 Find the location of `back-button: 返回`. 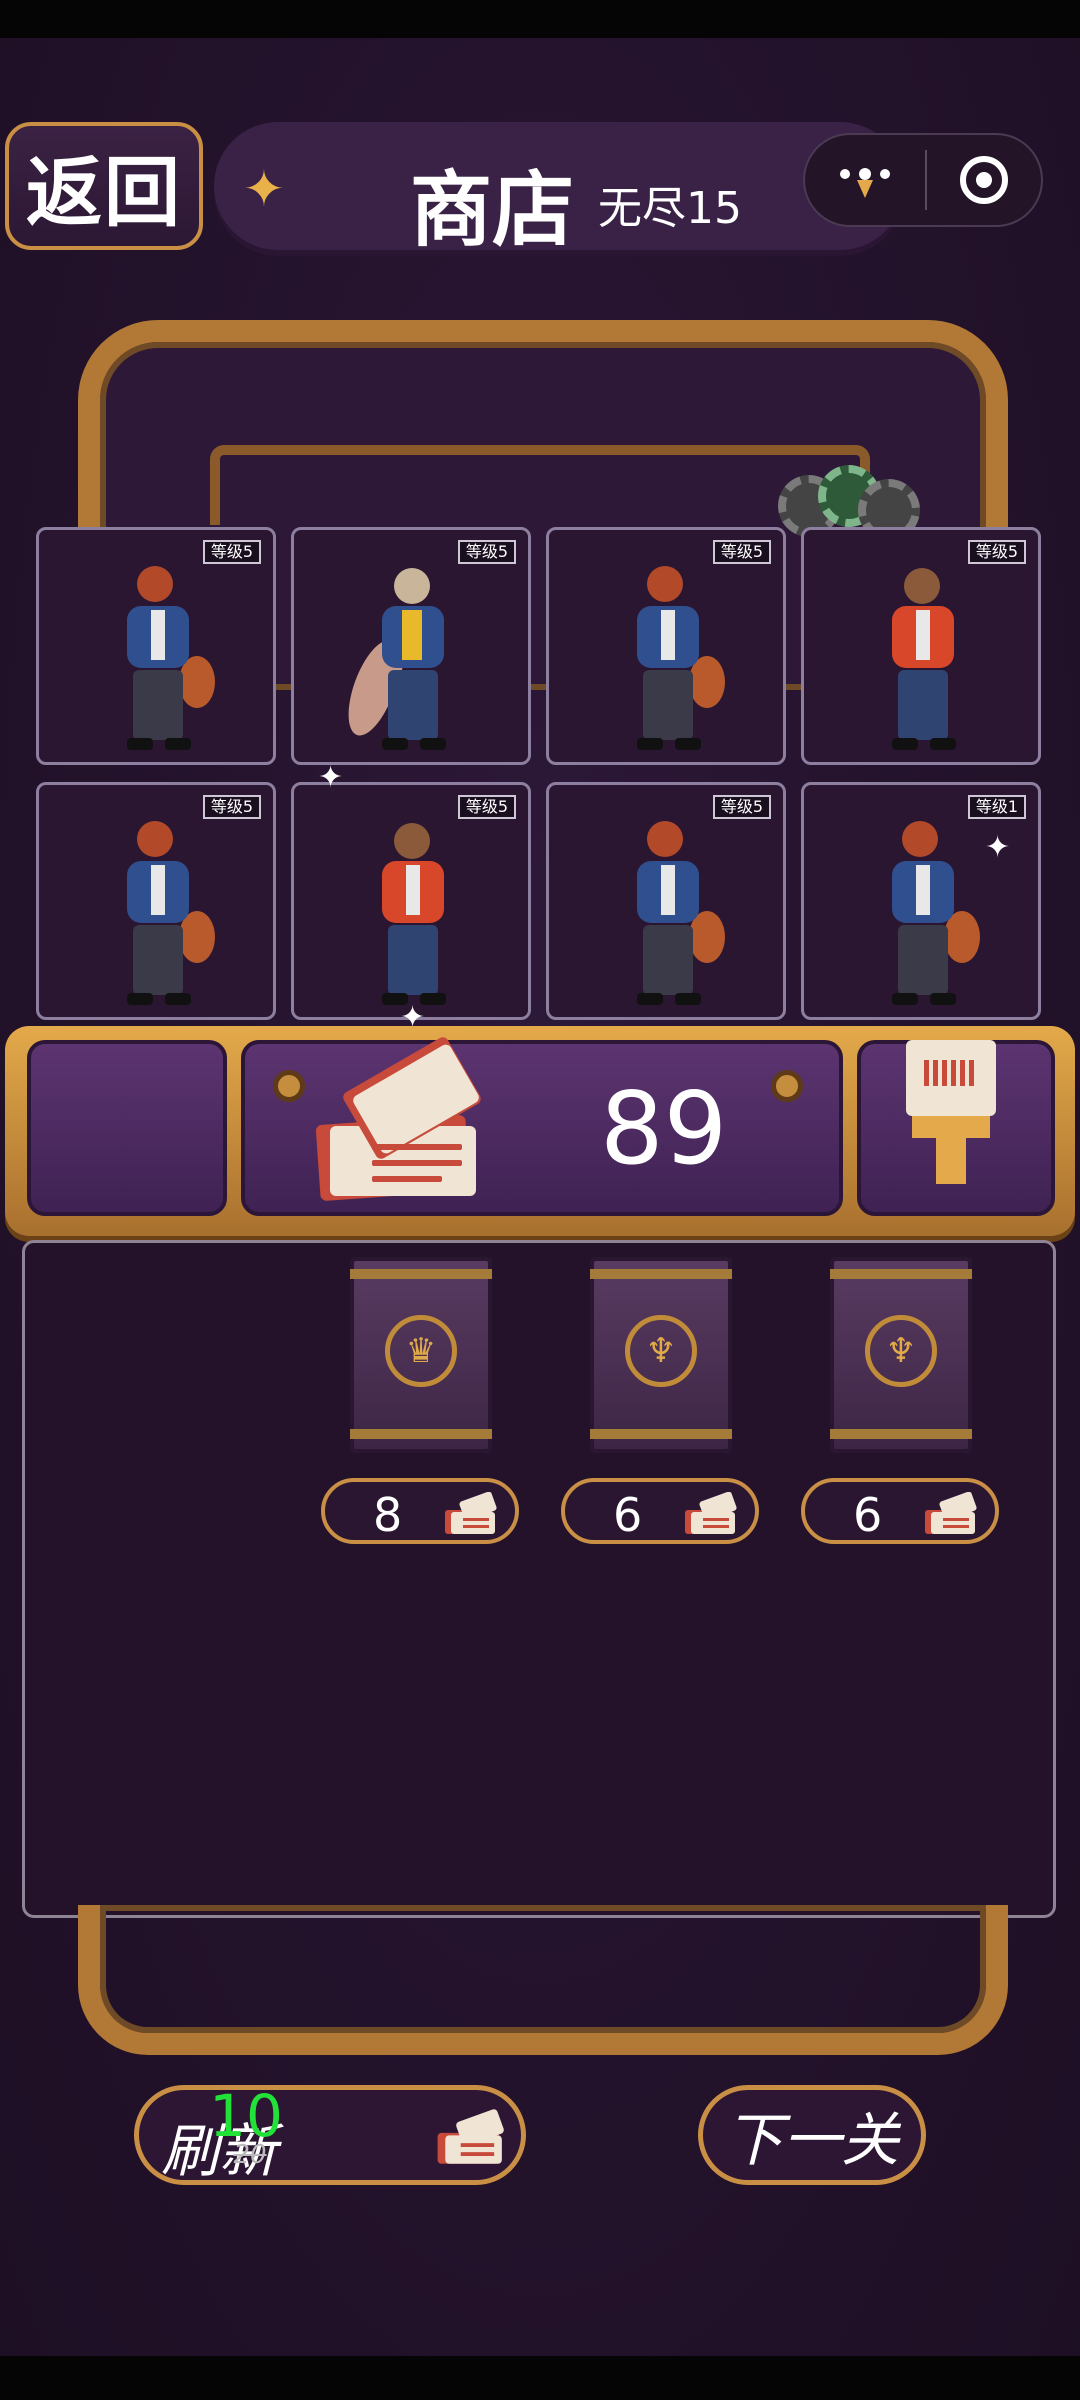

back-button: 返回 is located at coordinates (104, 186).